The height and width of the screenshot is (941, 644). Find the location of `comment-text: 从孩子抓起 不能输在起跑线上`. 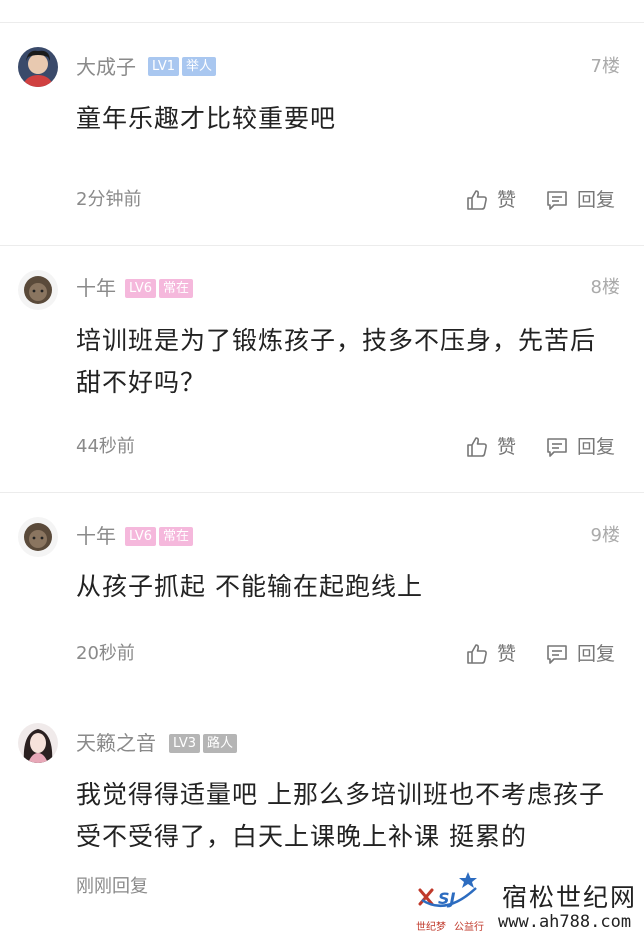

comment-text: 从孩子抓起 不能输在起跑线上 is located at coordinates (249, 586).